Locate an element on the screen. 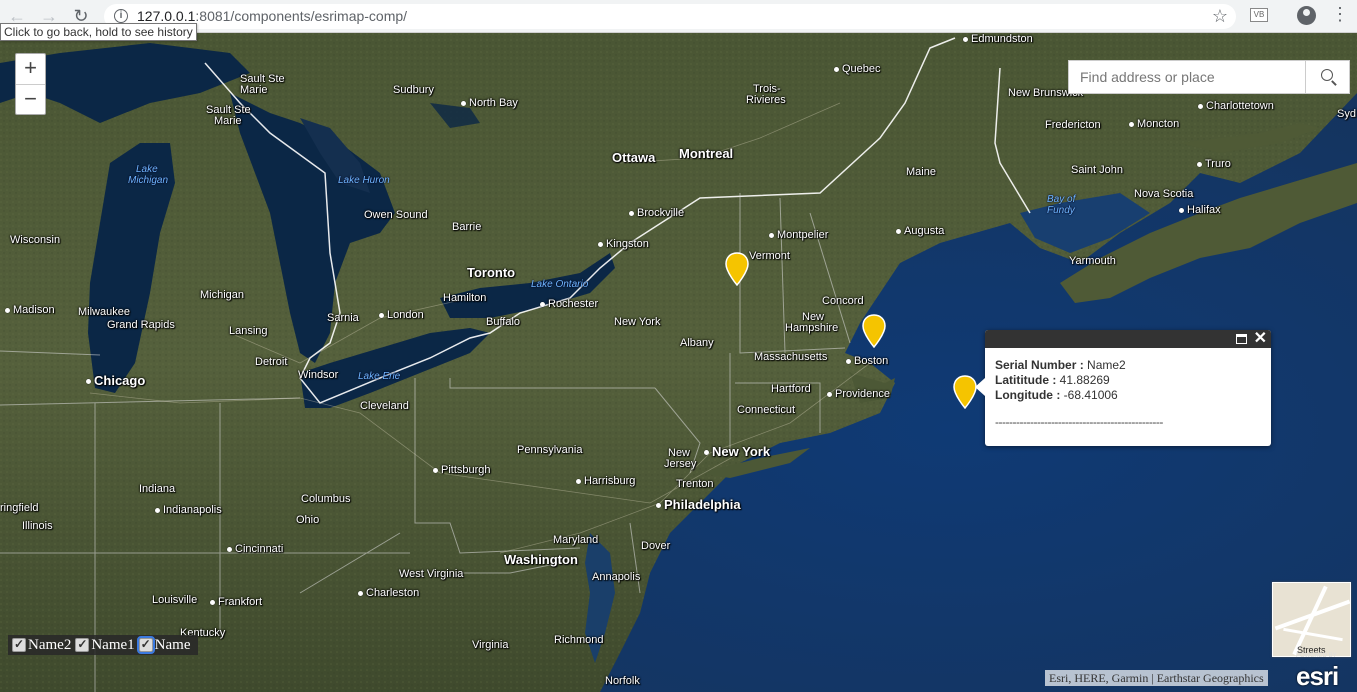 The height and width of the screenshot is (692, 1357). layer-toggle-name: Name is located at coordinates (163, 645).